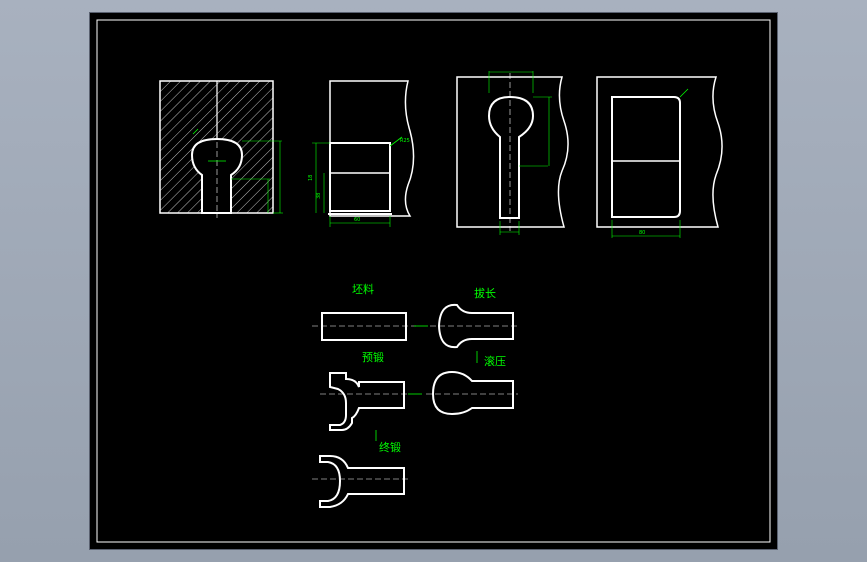 The height and width of the screenshot is (562, 867). Describe the element at coordinates (363, 153) in the screenshot. I see `die-front-view` at that location.